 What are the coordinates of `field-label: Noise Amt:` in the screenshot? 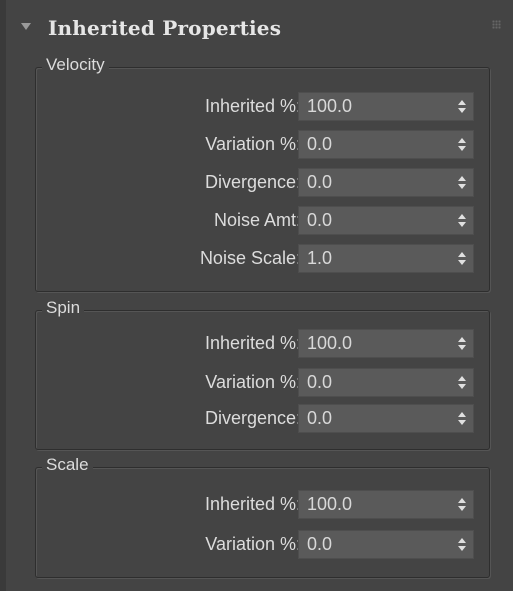 It's located at (257, 220).